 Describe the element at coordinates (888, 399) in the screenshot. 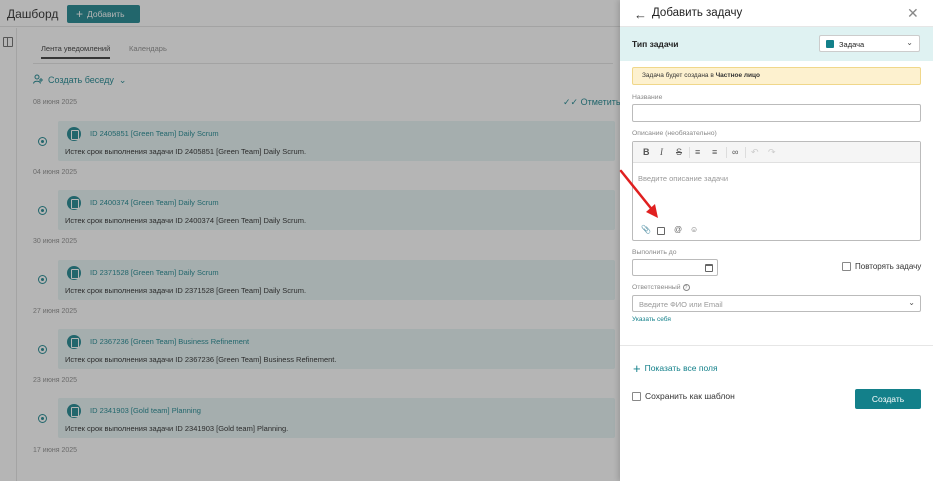

I see `create-button: Создать` at that location.